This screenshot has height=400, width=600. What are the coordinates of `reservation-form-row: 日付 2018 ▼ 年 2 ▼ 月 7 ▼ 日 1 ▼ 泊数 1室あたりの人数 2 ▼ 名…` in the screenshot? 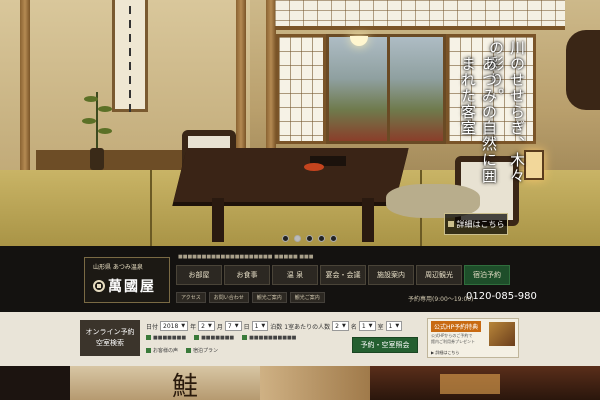 It's located at (274, 326).